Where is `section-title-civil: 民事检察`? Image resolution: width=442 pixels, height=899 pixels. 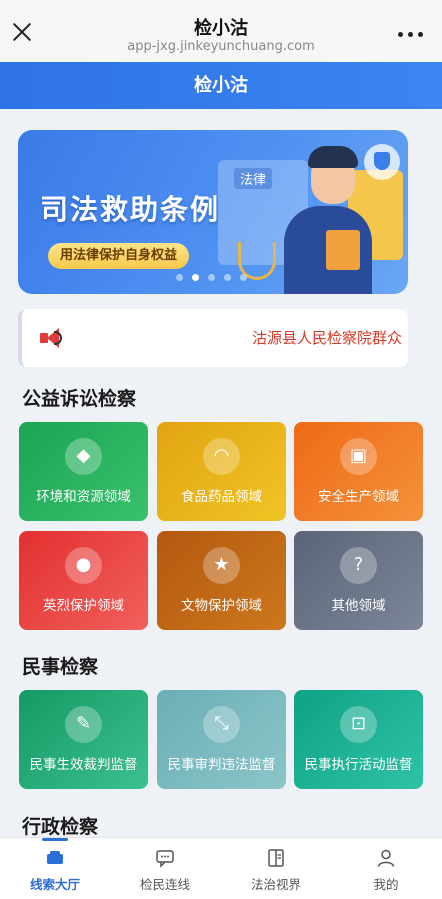
section-title-civil: 民事检察 is located at coordinates (60, 667).